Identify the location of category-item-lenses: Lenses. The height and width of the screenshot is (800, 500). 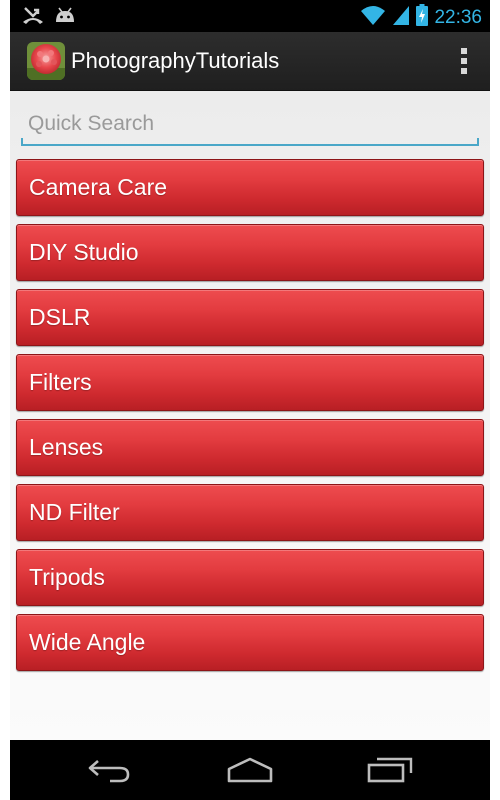
(250, 447).